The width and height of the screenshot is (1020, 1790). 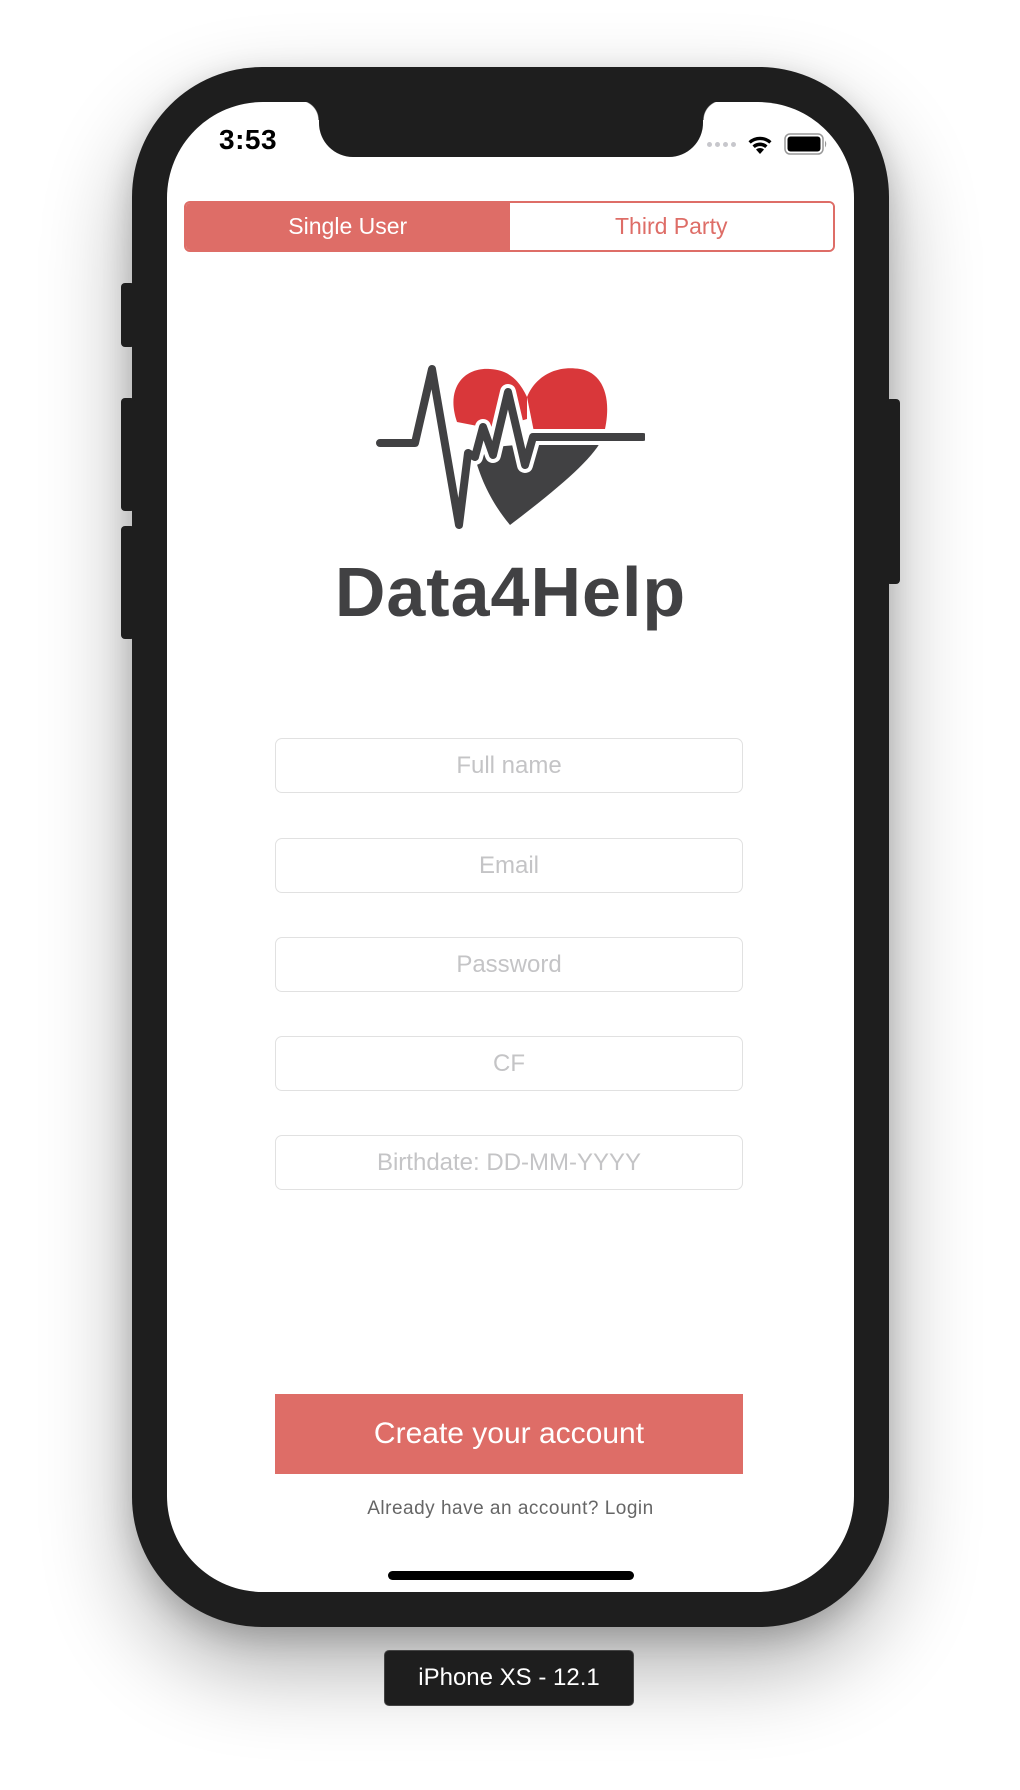 I want to click on heartbeat-heart-icon, so click(x=510, y=447).